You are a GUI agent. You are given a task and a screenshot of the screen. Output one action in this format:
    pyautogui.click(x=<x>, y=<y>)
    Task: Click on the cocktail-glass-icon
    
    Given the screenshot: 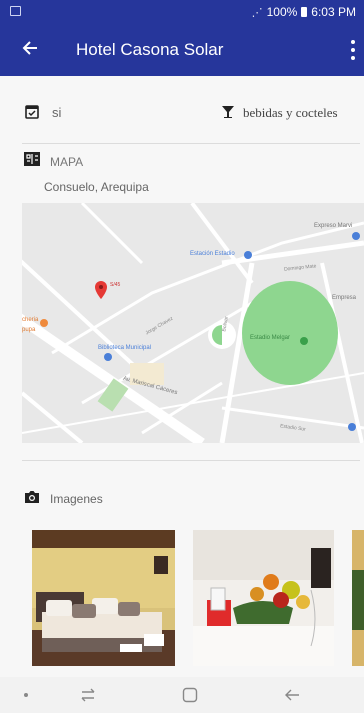 What is the action you would take?
    pyautogui.click(x=228, y=114)
    